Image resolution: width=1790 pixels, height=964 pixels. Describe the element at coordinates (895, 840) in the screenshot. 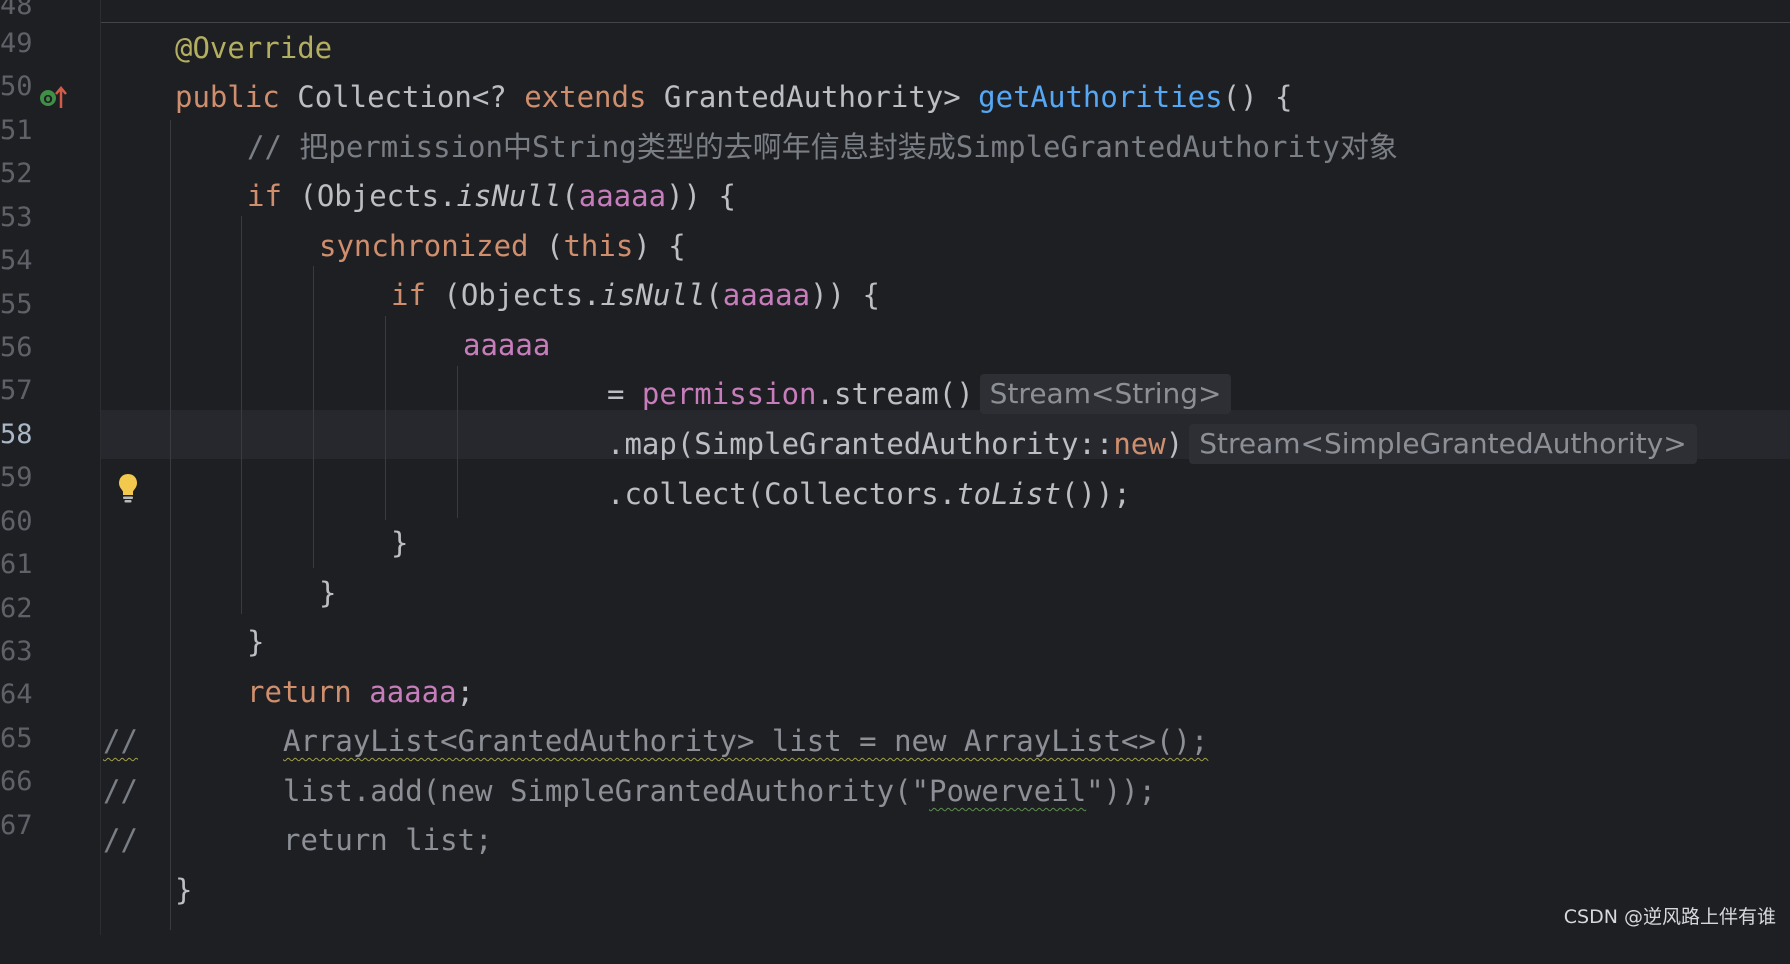

I see `code-line-65: // return list;` at that location.